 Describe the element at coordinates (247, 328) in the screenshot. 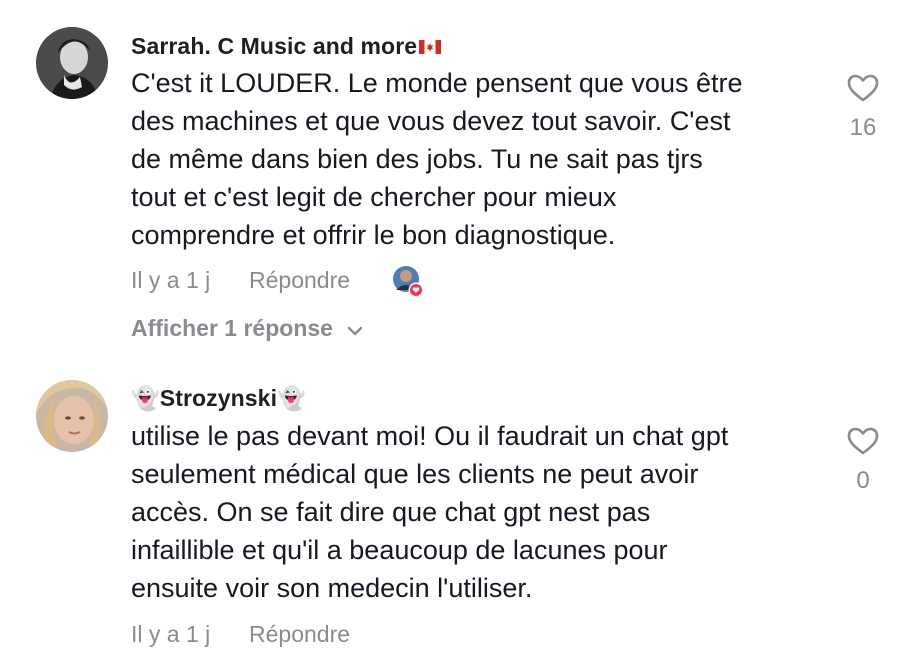

I see `view-replies-button: Afficher 1 réponse` at that location.